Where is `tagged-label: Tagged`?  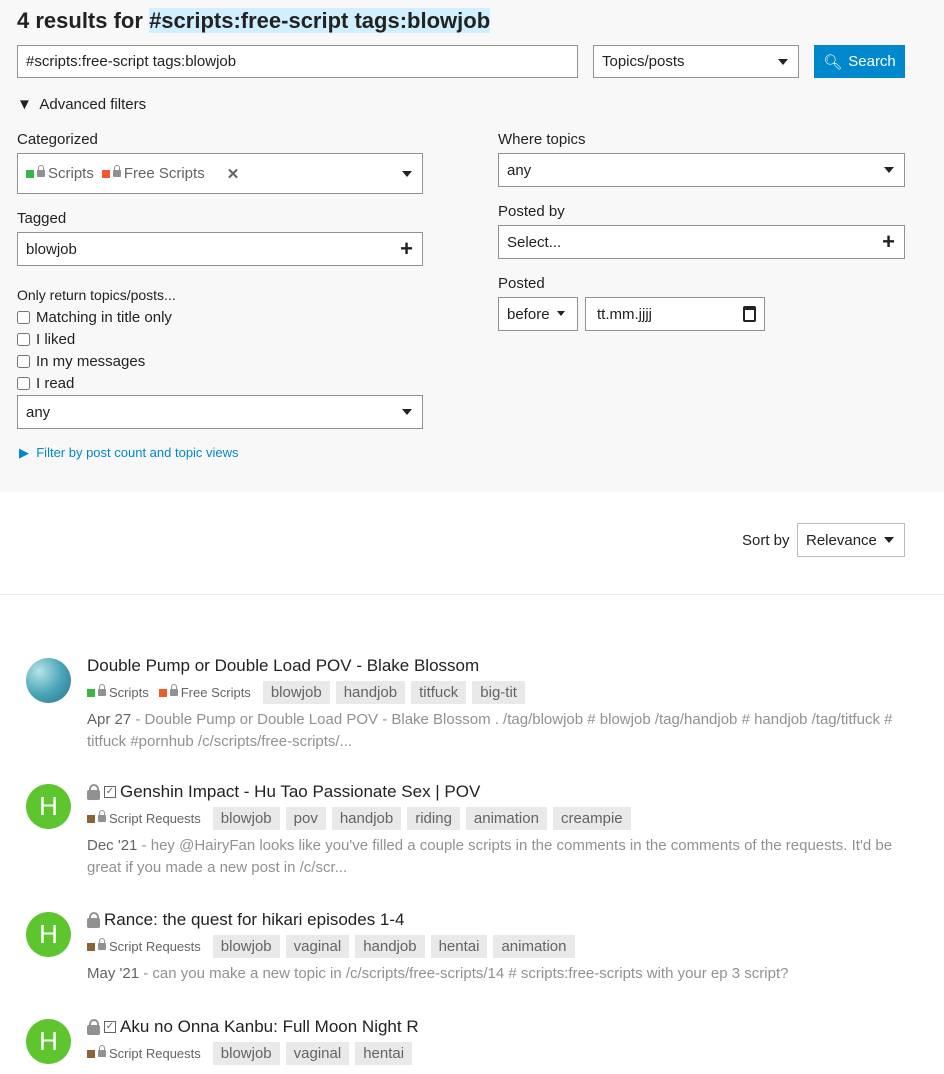
tagged-label: Tagged is located at coordinates (42, 218).